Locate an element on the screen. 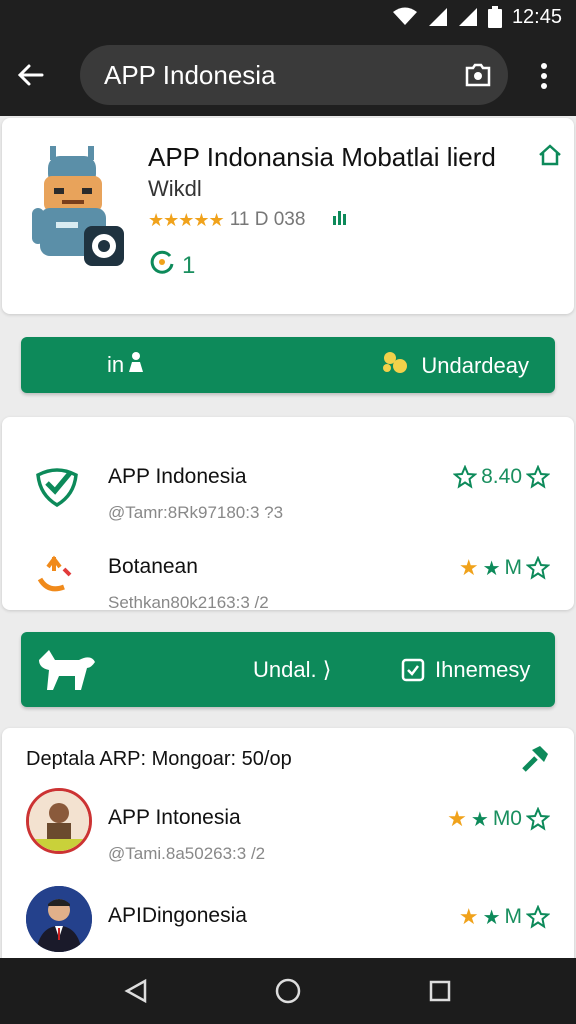 This screenshot has width=576, height=1024. item-rating: 8.40 is located at coordinates (501, 477).